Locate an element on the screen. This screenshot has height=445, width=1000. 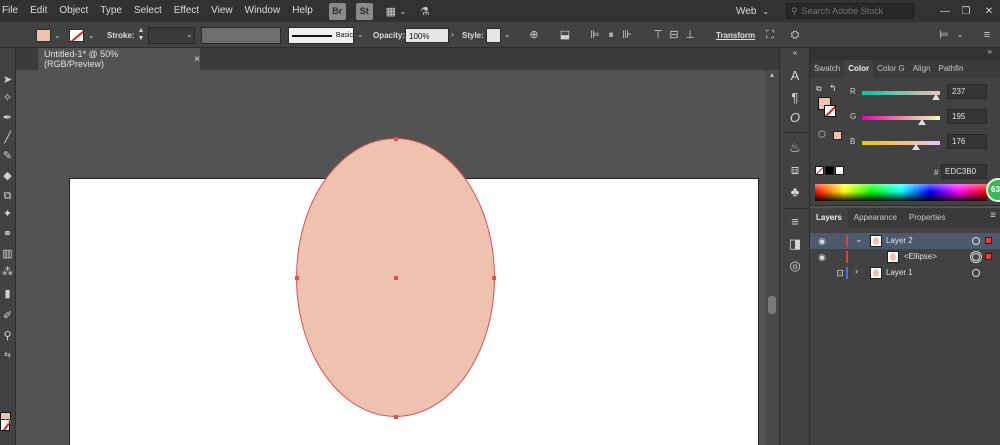
align-top-icon: ⊤ is located at coordinates (658, 35).